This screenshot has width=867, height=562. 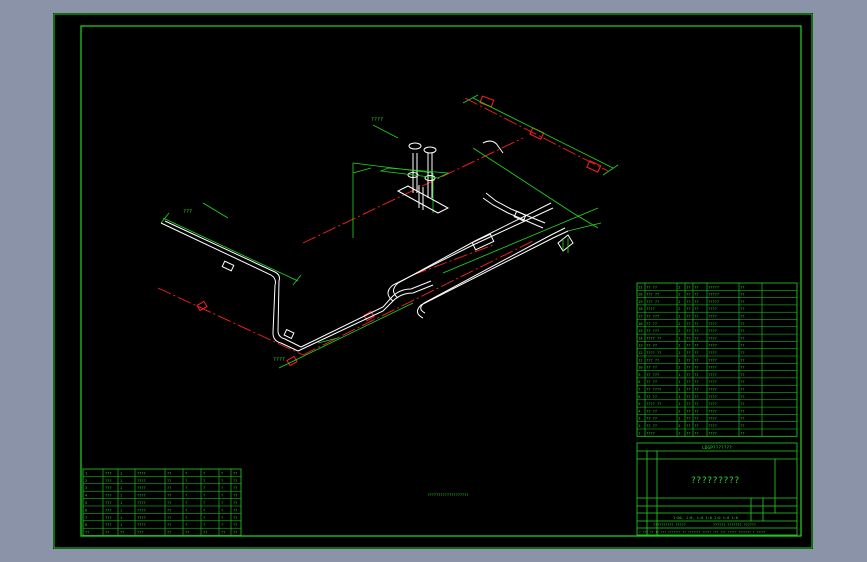 What do you see at coordinates (640, 360) in the screenshot?
I see `material-table-cell: 11` at bounding box center [640, 360].